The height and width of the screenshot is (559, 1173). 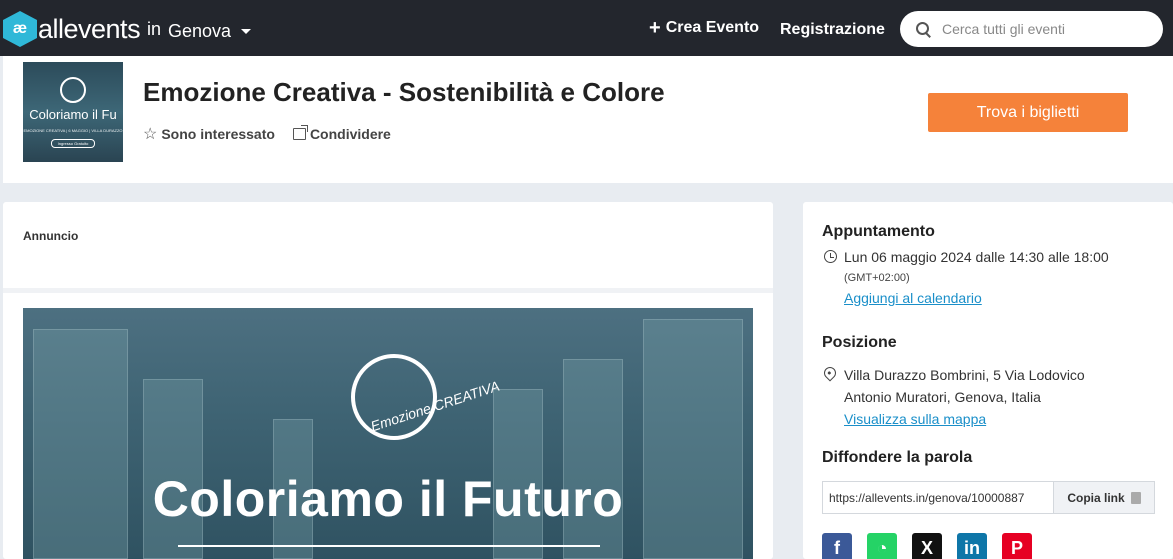 I want to click on divider, so click(x=388, y=290).